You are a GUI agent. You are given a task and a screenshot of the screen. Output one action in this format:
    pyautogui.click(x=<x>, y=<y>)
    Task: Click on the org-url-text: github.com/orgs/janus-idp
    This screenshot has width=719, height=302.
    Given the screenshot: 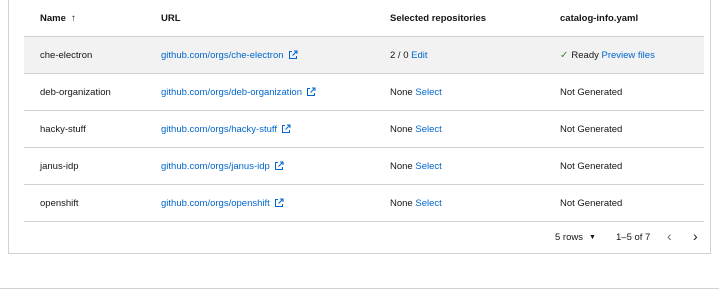 What is the action you would take?
    pyautogui.click(x=215, y=166)
    